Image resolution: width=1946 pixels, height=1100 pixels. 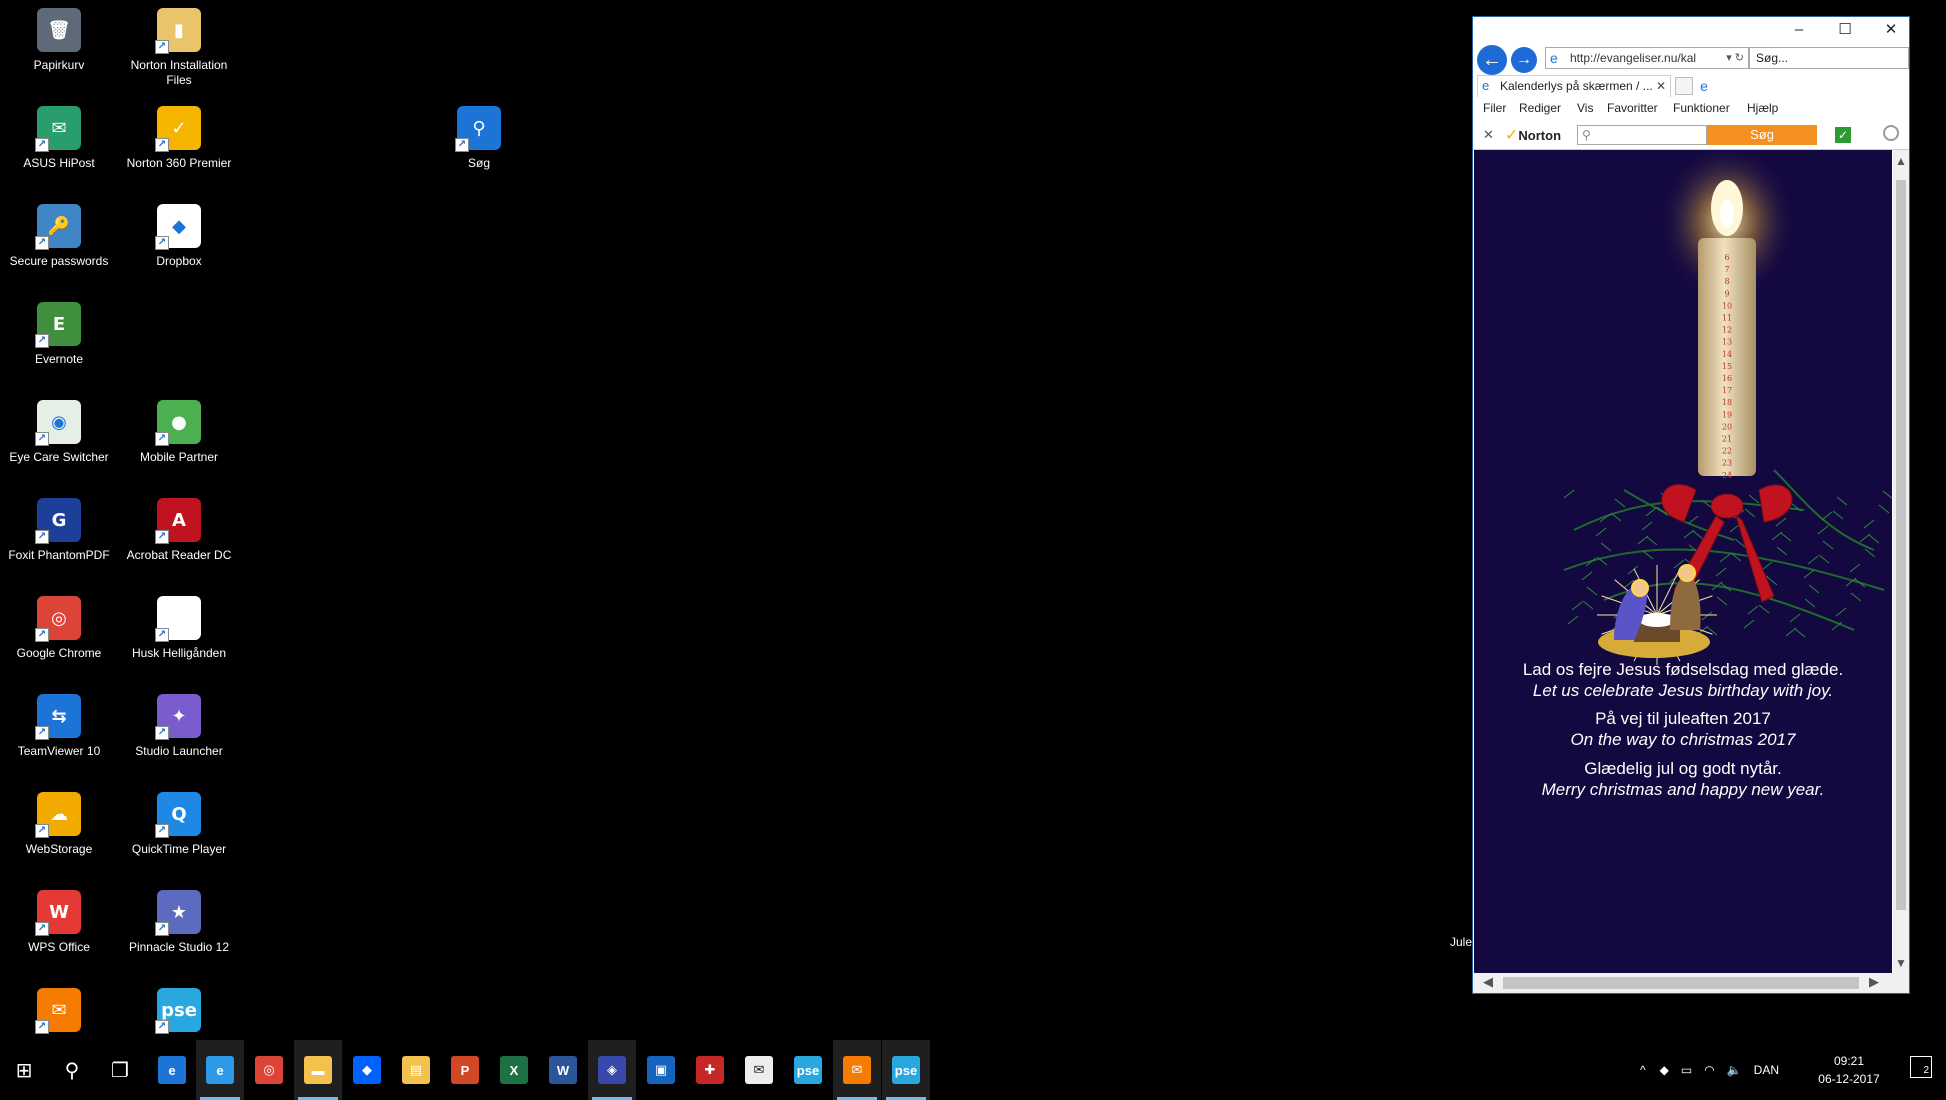 I want to click on desktop-icon-pinnacle: ★ ↗ Pinnacle Studio 12, so click(x=179, y=922).